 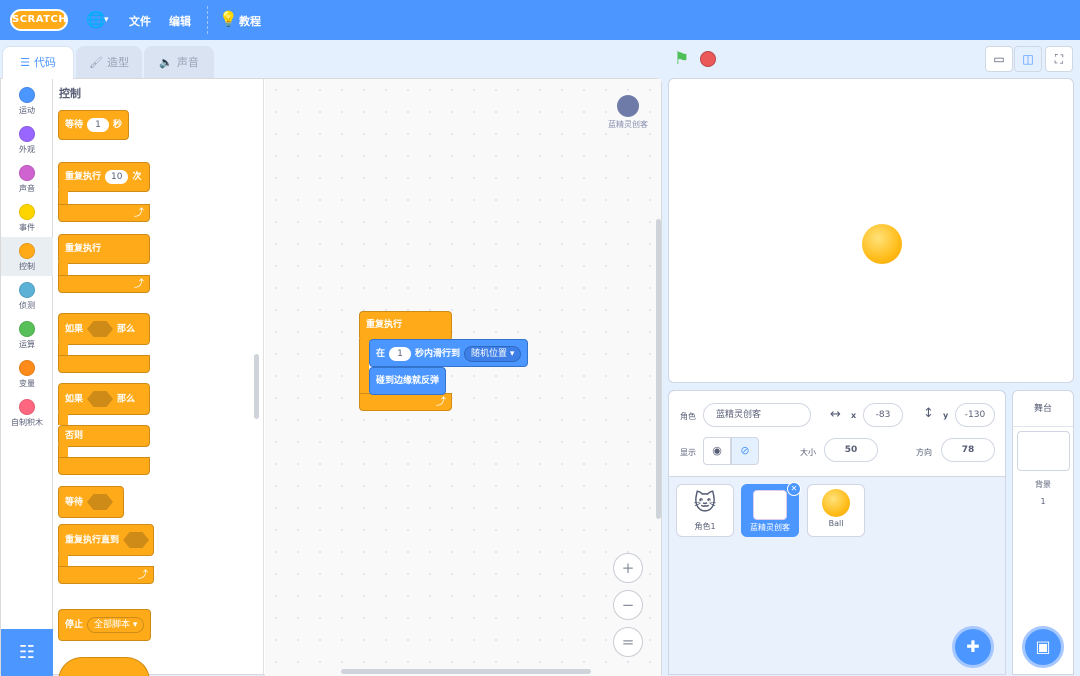 What do you see at coordinates (794, 489) in the screenshot?
I see `delete-sprite-icon: ✕` at bounding box center [794, 489].